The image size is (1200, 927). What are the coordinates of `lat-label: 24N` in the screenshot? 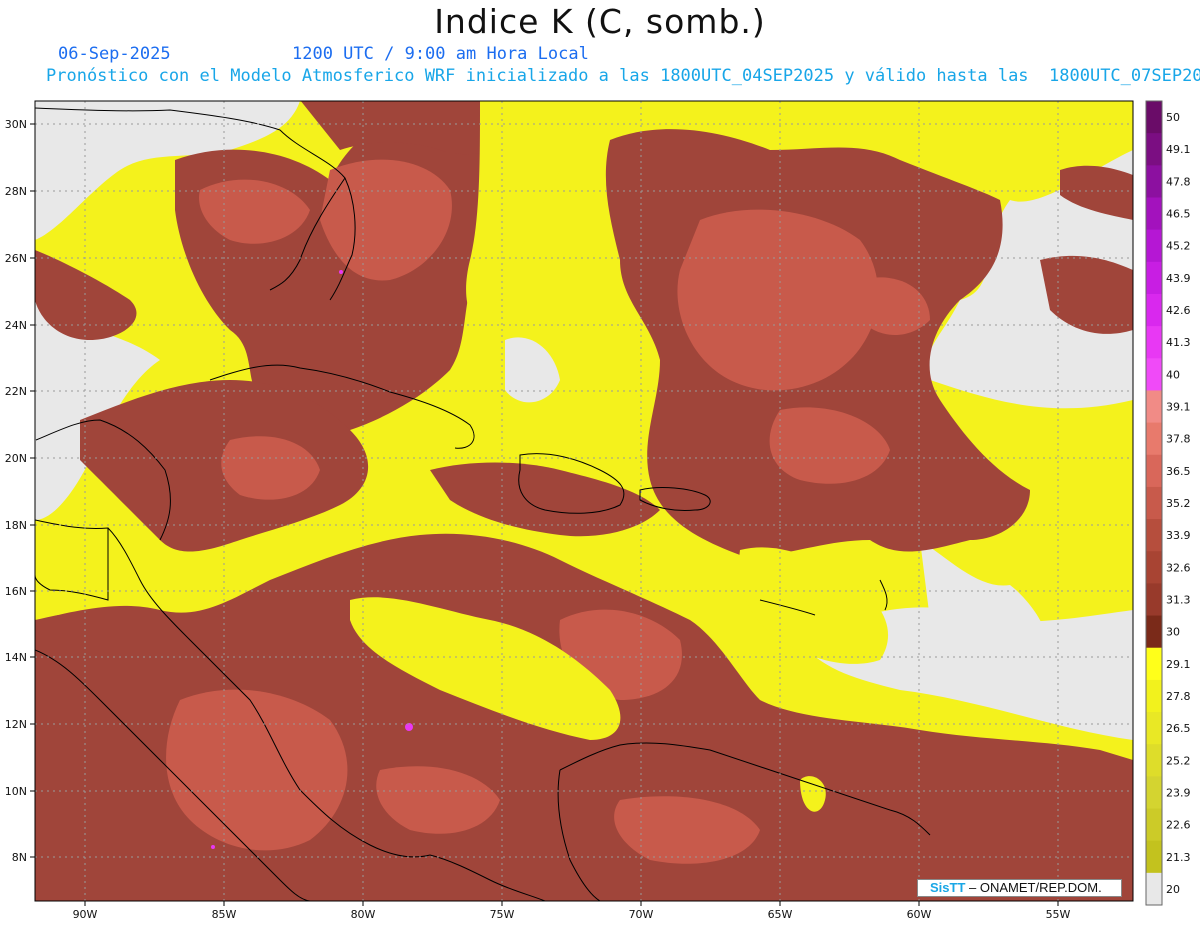 It's located at (16, 325).